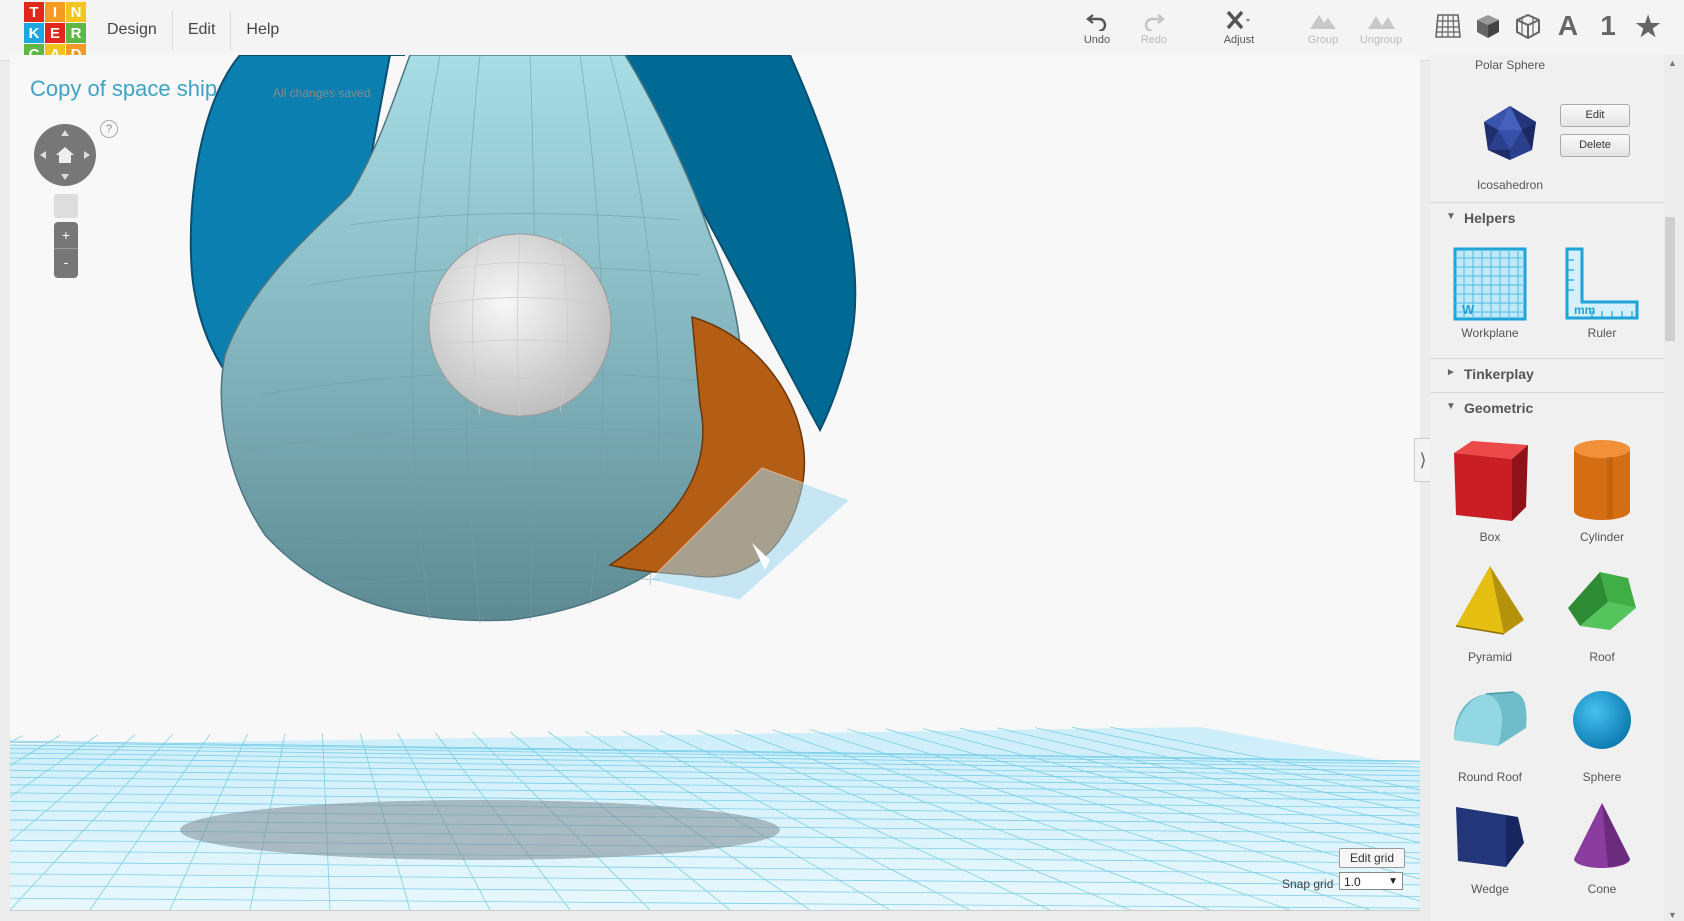  What do you see at coordinates (1490, 537) in the screenshot?
I see `box-label: Box` at bounding box center [1490, 537].